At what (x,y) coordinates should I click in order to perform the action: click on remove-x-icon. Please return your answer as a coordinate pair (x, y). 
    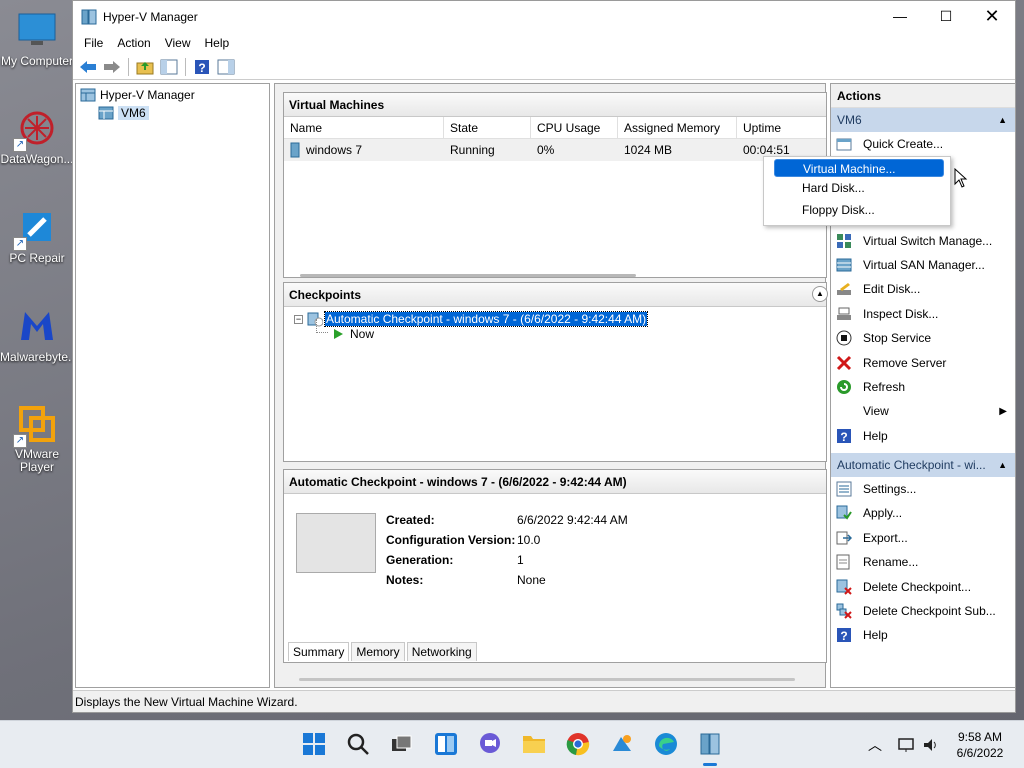
    Looking at the image, I should click on (844, 363).